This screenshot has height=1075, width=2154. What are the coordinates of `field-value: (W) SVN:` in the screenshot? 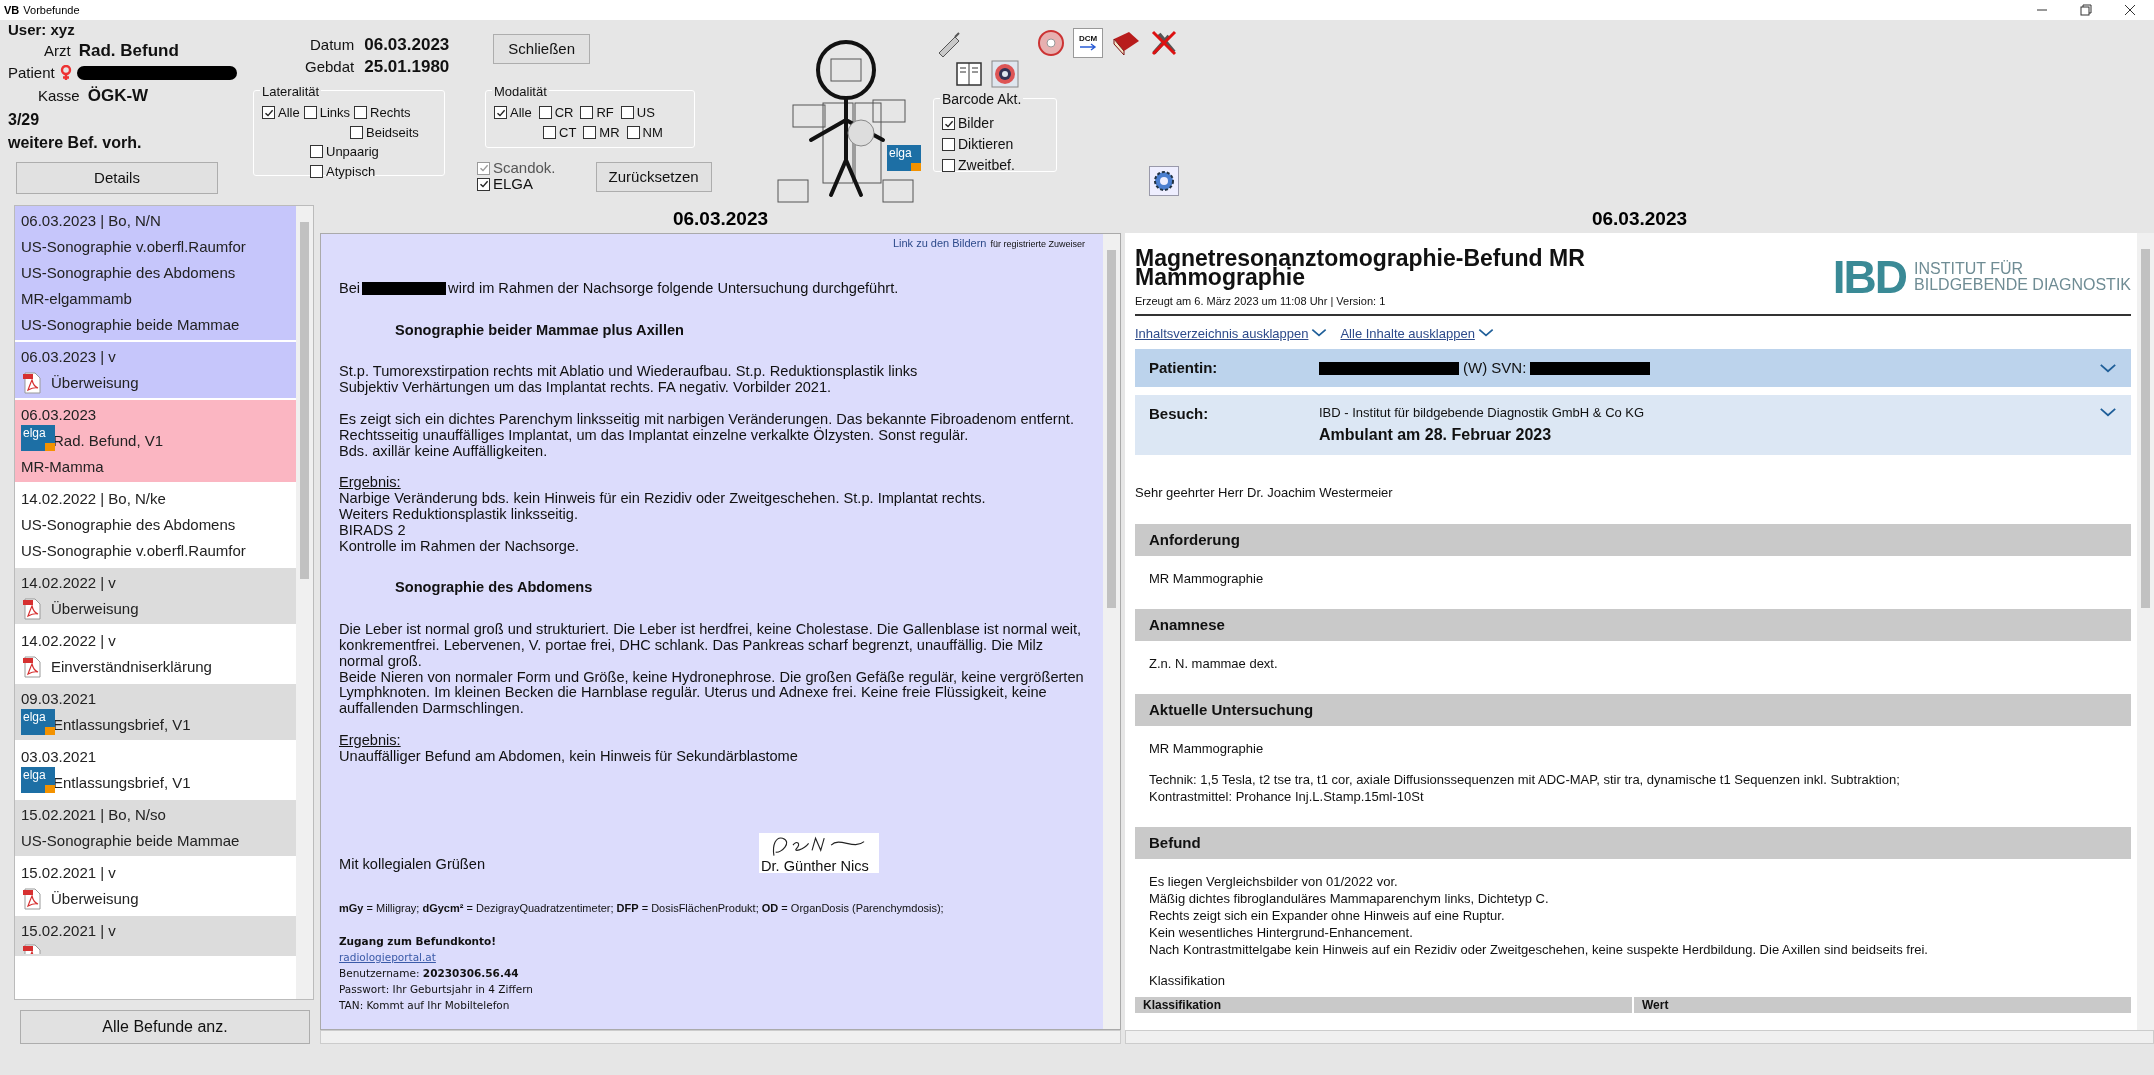 It's located at (1495, 367).